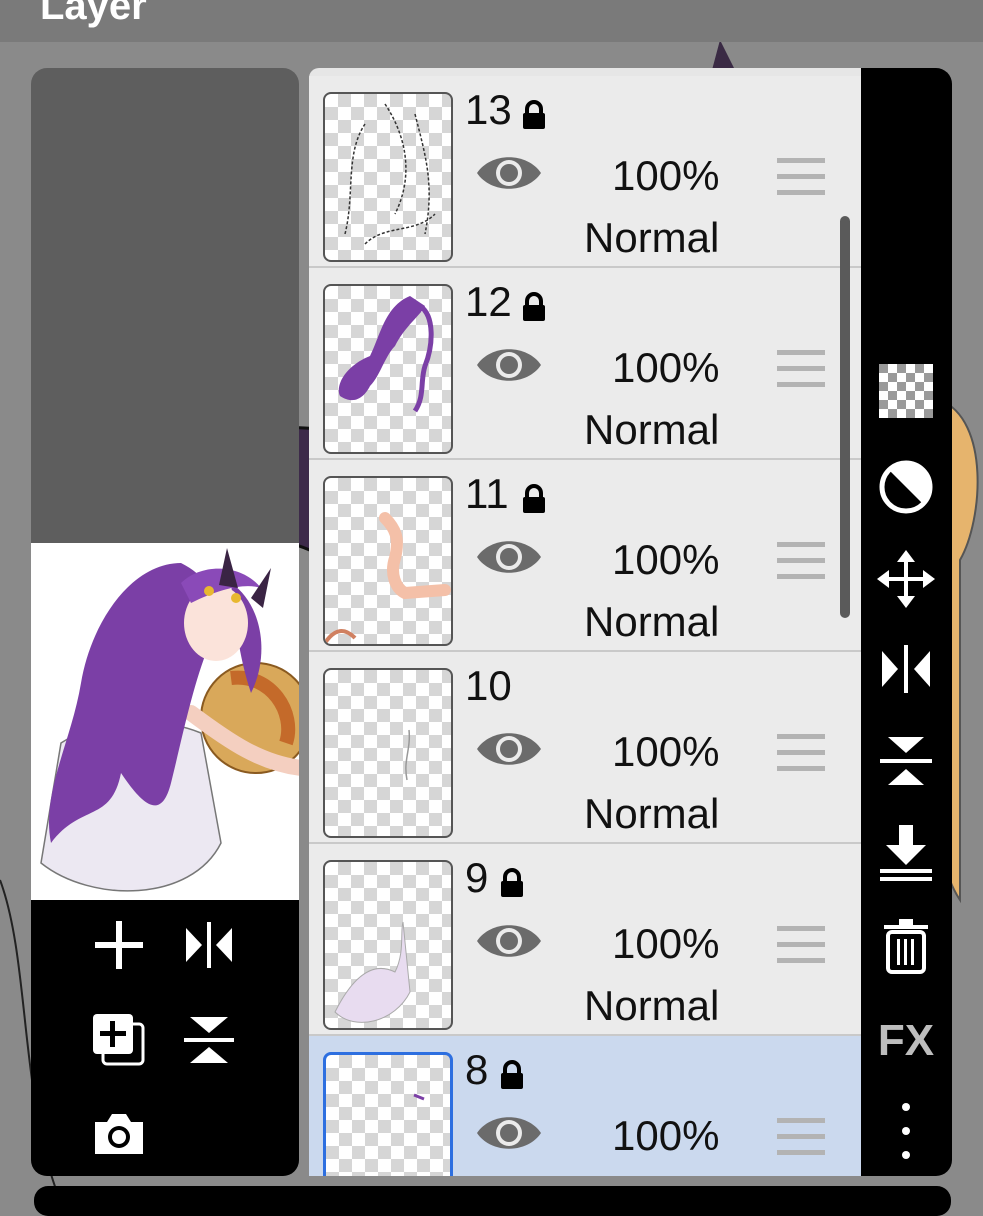  I want to click on merge-down-icon, so click(906, 854).